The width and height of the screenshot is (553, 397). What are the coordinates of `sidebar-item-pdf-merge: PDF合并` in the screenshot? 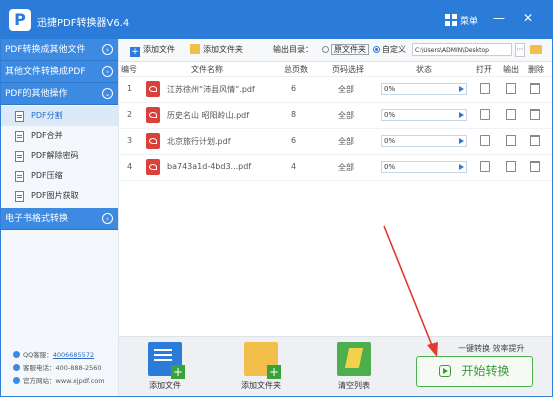 It's located at (59, 136).